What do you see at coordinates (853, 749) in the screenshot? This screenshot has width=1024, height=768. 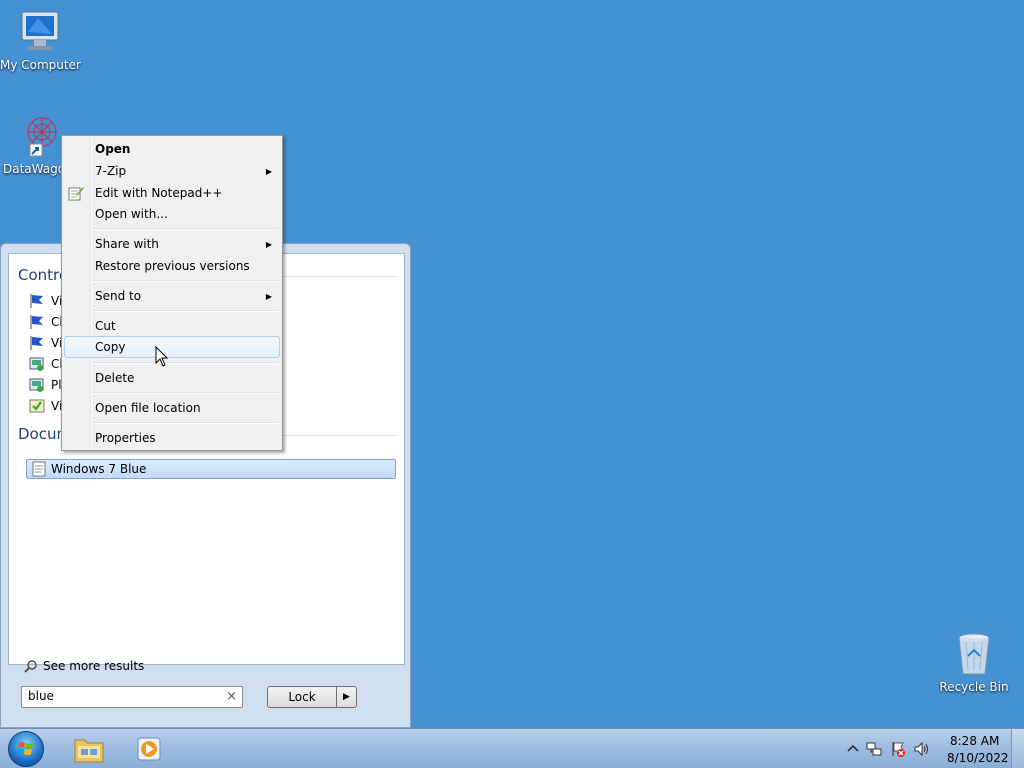 I see `show-hidden-icons-icon` at bounding box center [853, 749].